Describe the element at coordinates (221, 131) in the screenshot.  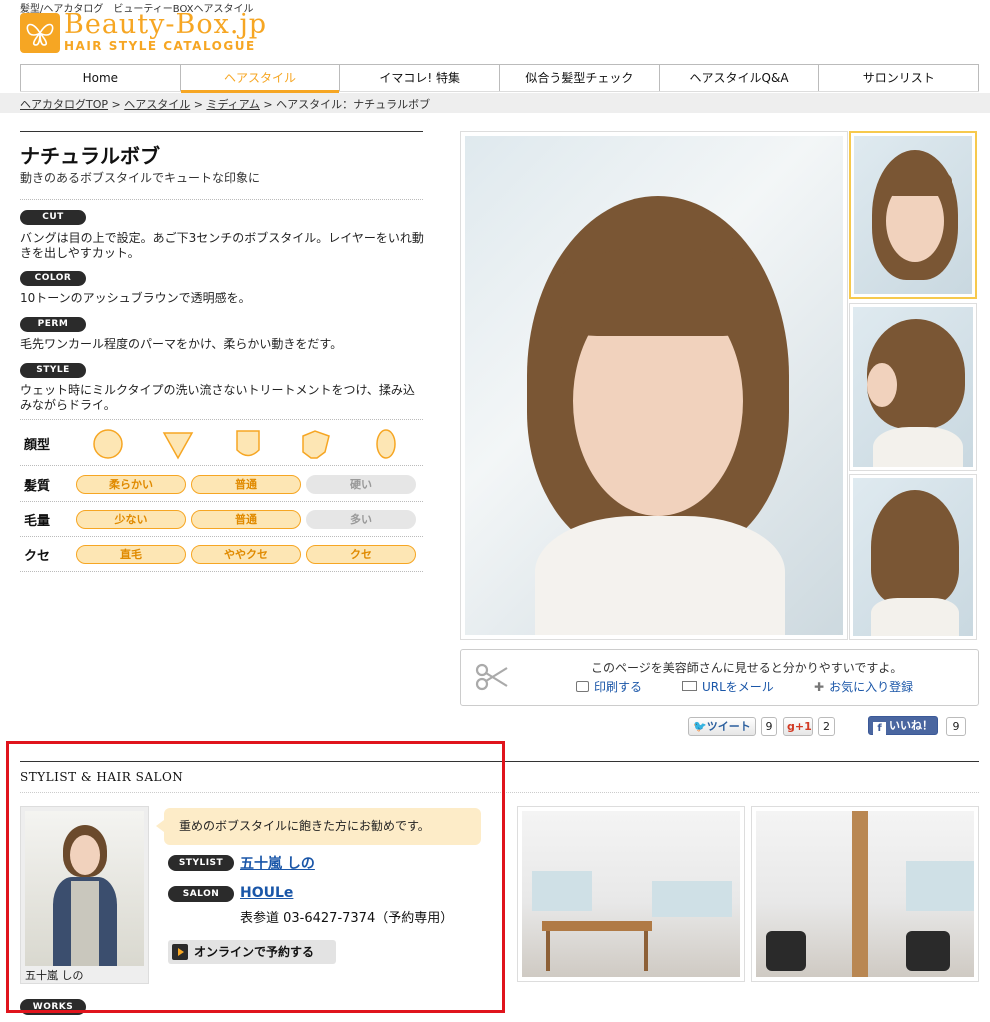
I see `title-rule` at that location.